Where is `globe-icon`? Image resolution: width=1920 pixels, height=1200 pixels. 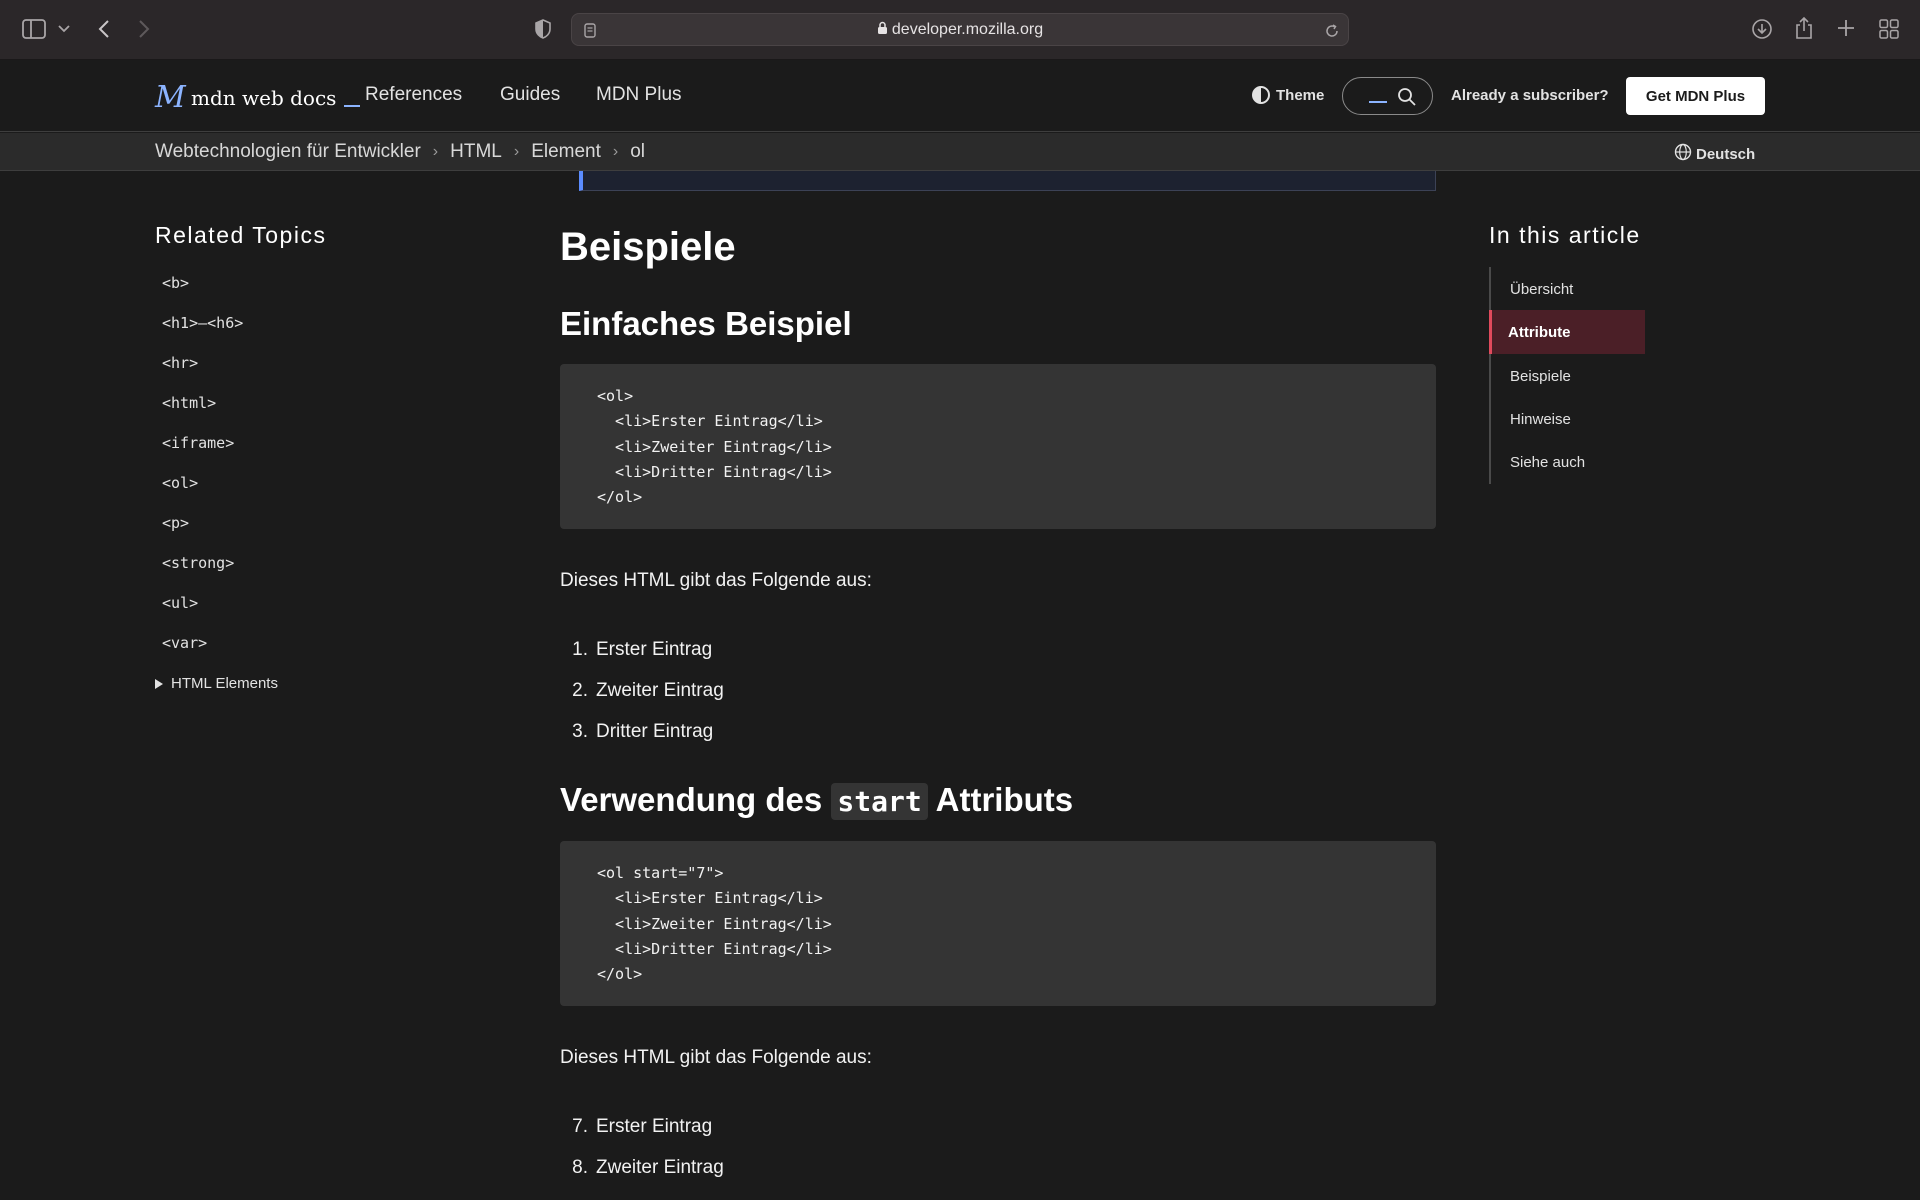 globe-icon is located at coordinates (1683, 154).